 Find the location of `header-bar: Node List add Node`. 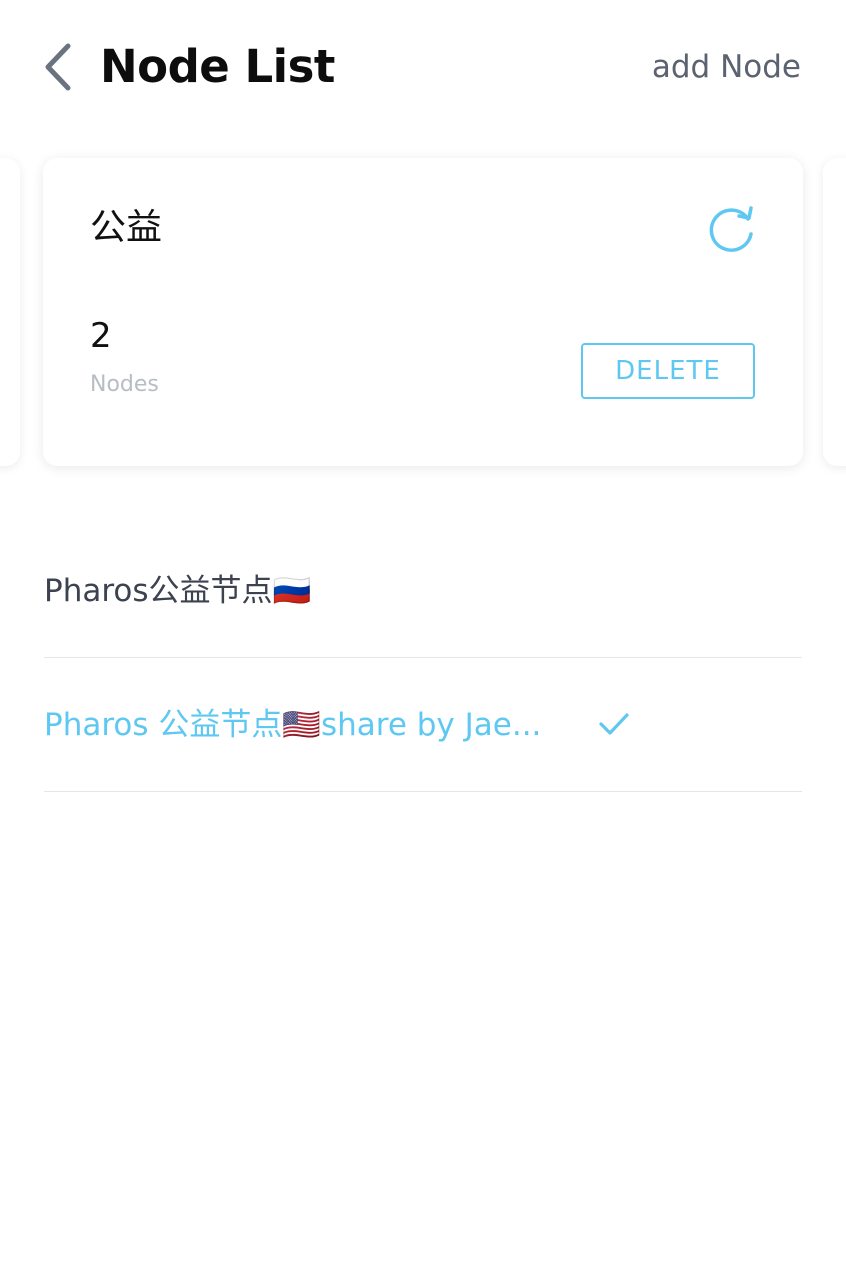

header-bar: Node List add Node is located at coordinates (423, 65).